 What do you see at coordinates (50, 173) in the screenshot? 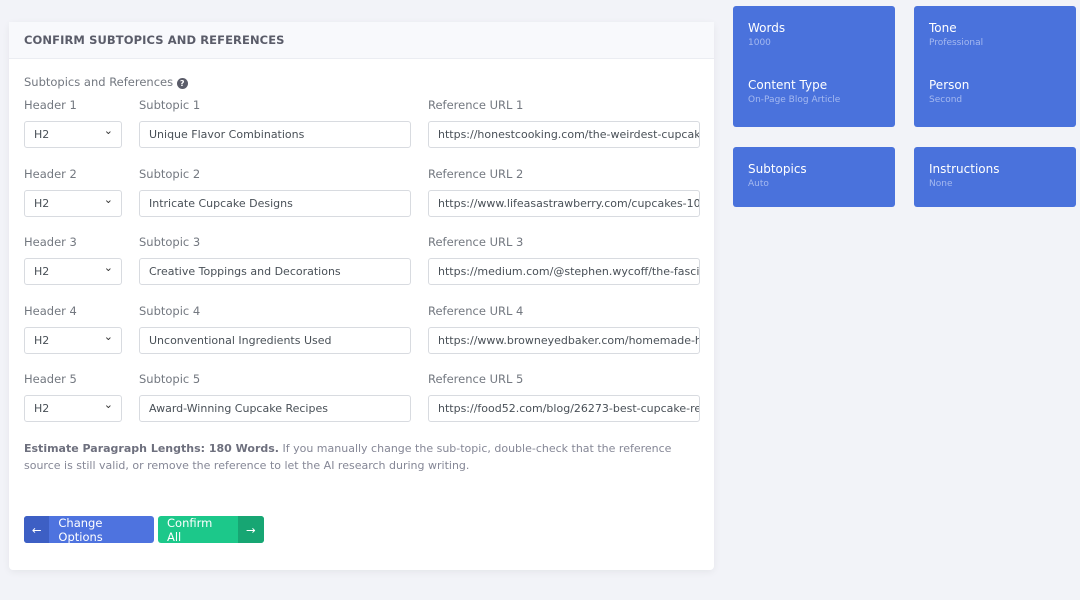
I see `header-label: Header 2` at bounding box center [50, 173].